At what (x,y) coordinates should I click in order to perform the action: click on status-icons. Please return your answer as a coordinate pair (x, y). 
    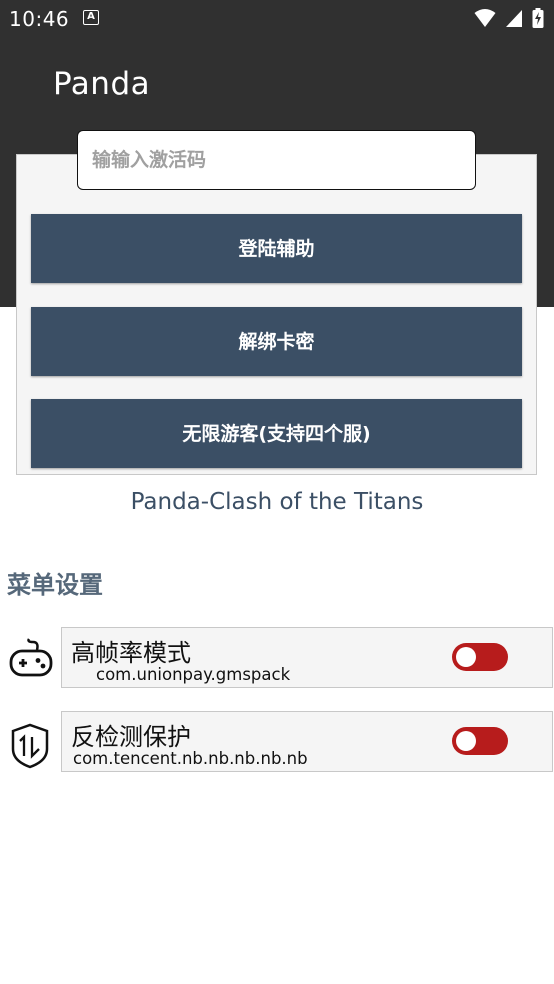
    Looking at the image, I should click on (507, 18).